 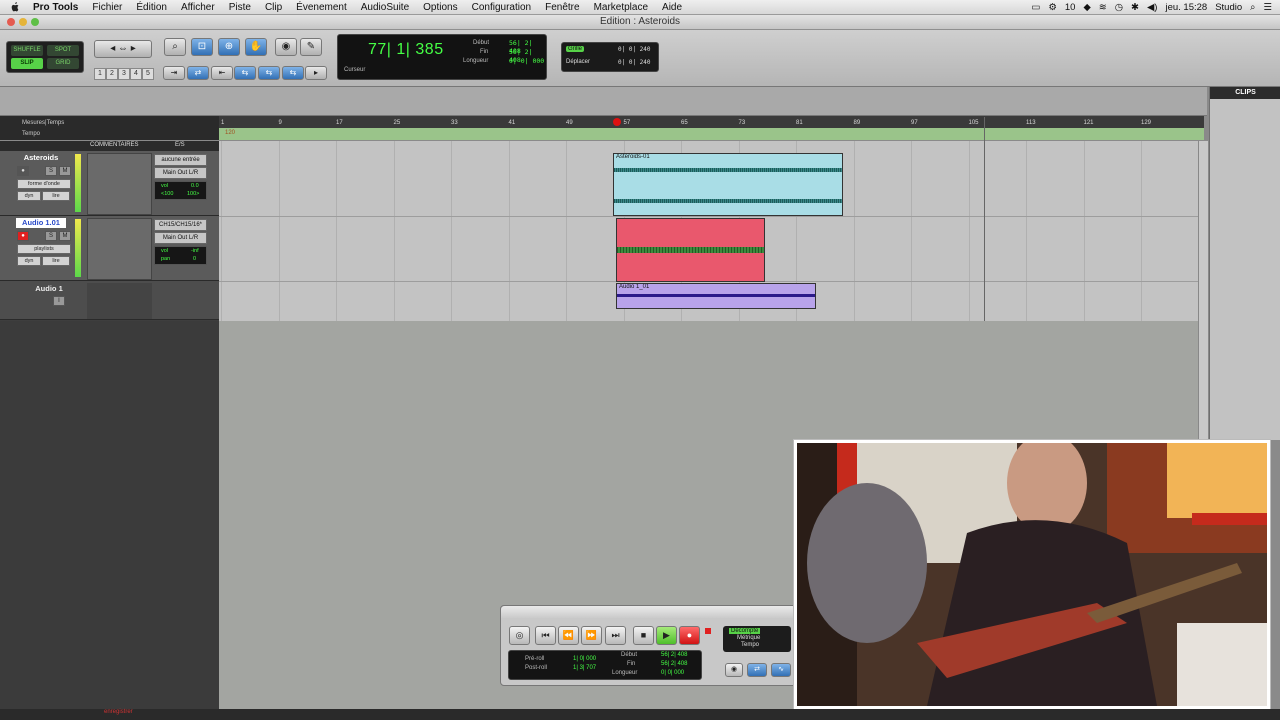 What do you see at coordinates (202, 47) in the screenshot?
I see `trimmer-tool-icon: ⊡` at bounding box center [202, 47].